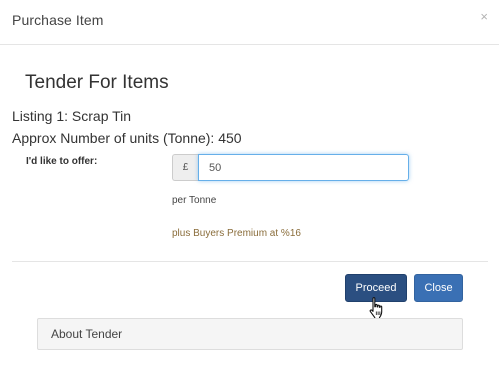  What do you see at coordinates (62, 161) in the screenshot?
I see `offer-label: I'd like to offer:` at bounding box center [62, 161].